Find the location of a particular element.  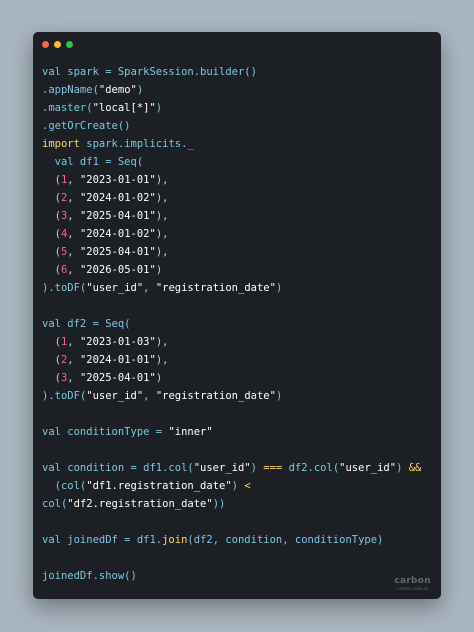

code-line: val spark = SparkSession.builder() is located at coordinates (231, 72).